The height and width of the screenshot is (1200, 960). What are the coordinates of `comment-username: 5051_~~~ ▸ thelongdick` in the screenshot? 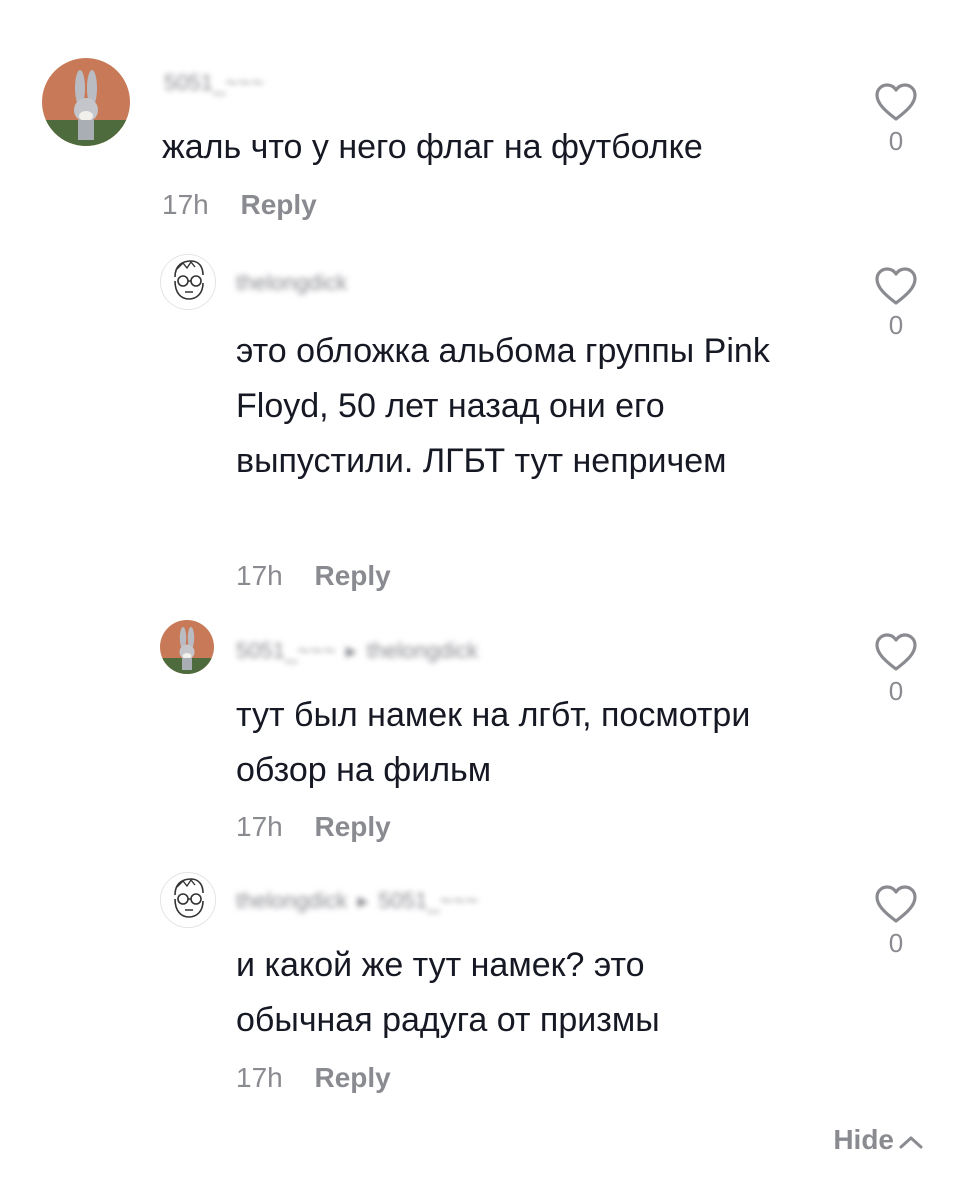 It's located at (357, 651).